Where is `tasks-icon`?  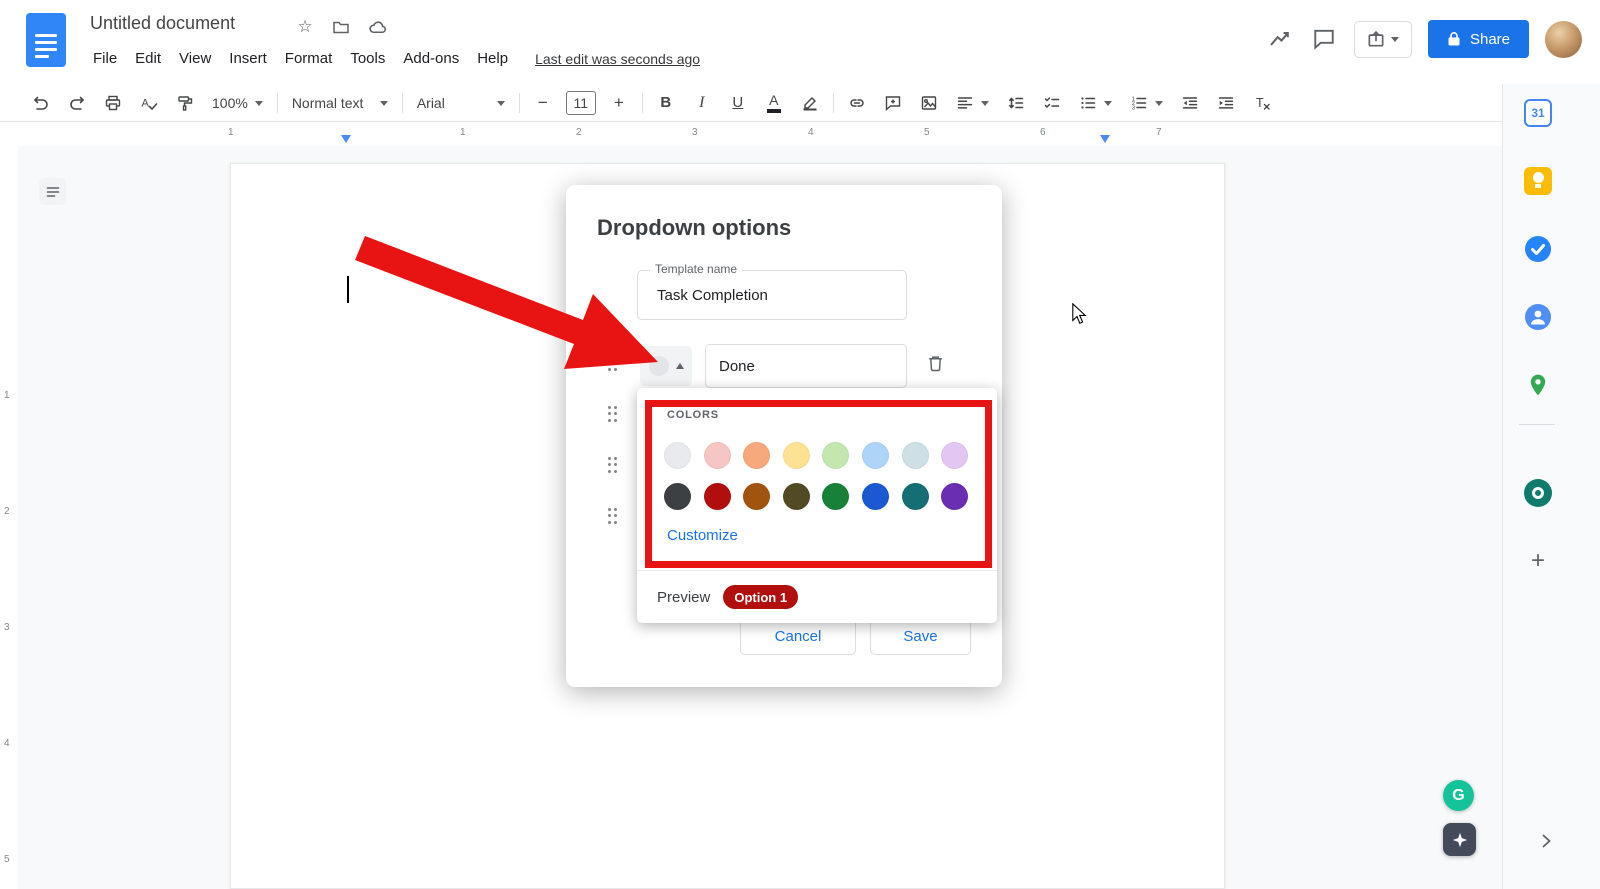 tasks-icon is located at coordinates (1538, 249).